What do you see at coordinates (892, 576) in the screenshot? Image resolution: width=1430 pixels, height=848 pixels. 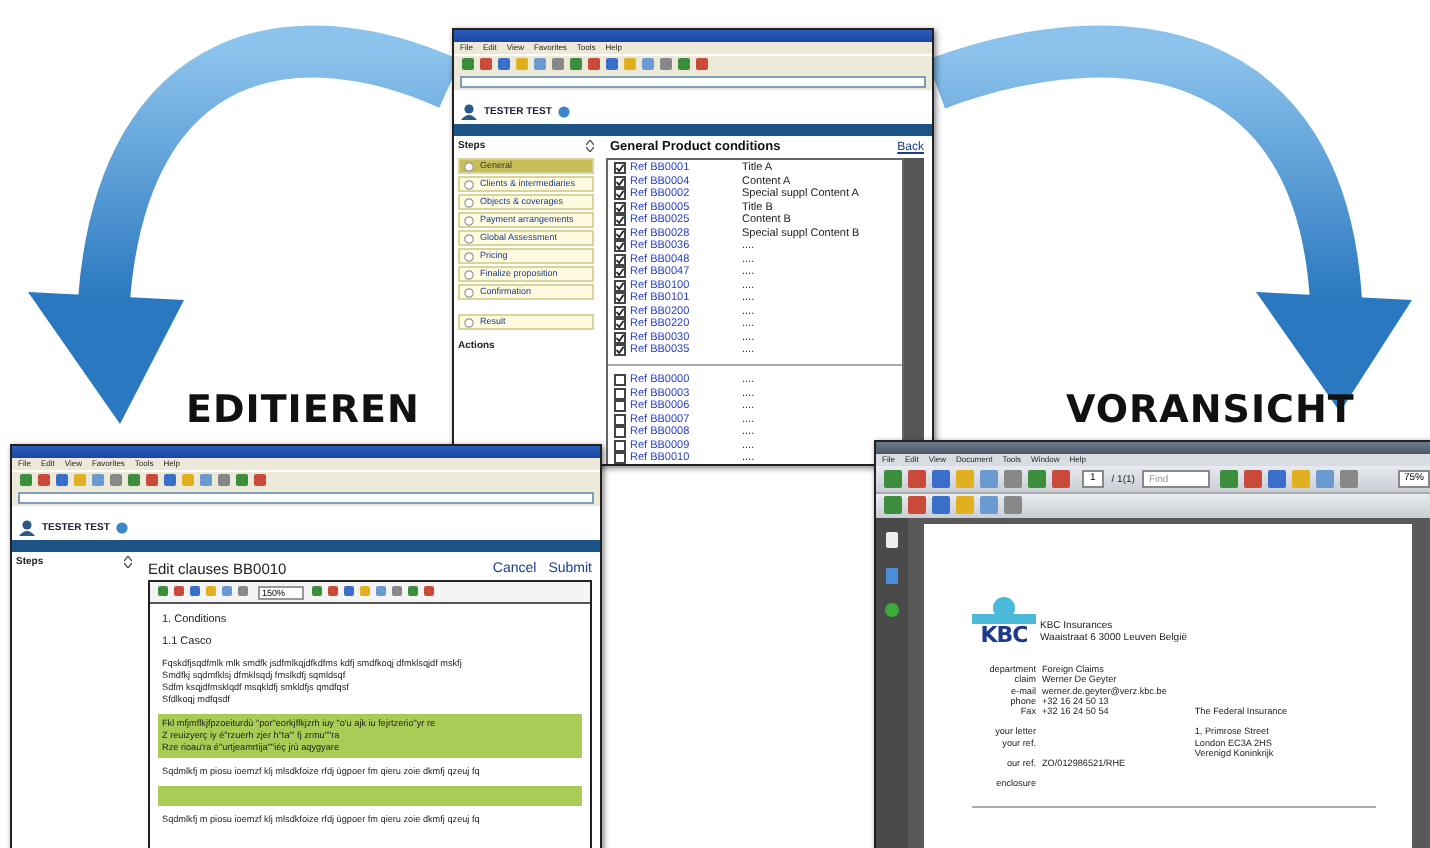 I see `document-icon` at bounding box center [892, 576].